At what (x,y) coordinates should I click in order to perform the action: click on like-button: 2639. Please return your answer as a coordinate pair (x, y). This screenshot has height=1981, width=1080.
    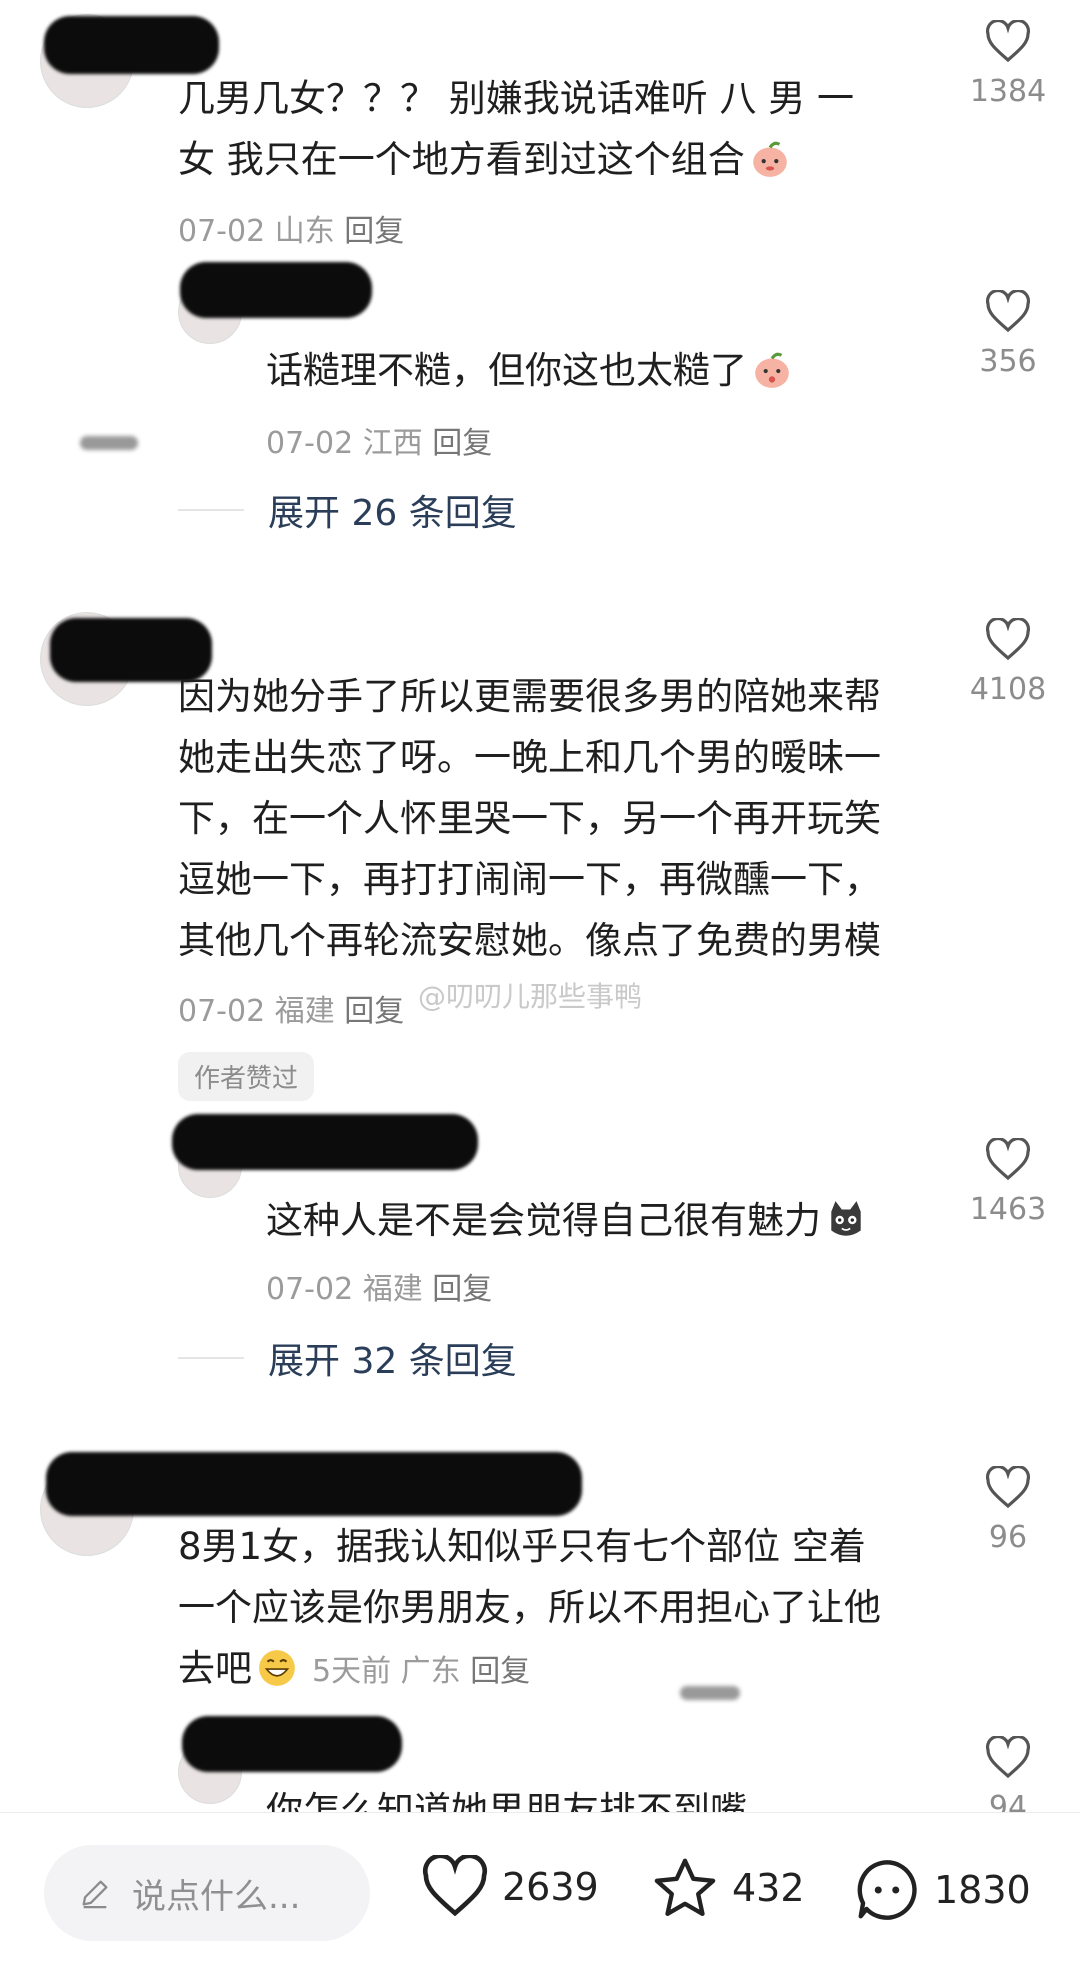
    Looking at the image, I should click on (509, 1887).